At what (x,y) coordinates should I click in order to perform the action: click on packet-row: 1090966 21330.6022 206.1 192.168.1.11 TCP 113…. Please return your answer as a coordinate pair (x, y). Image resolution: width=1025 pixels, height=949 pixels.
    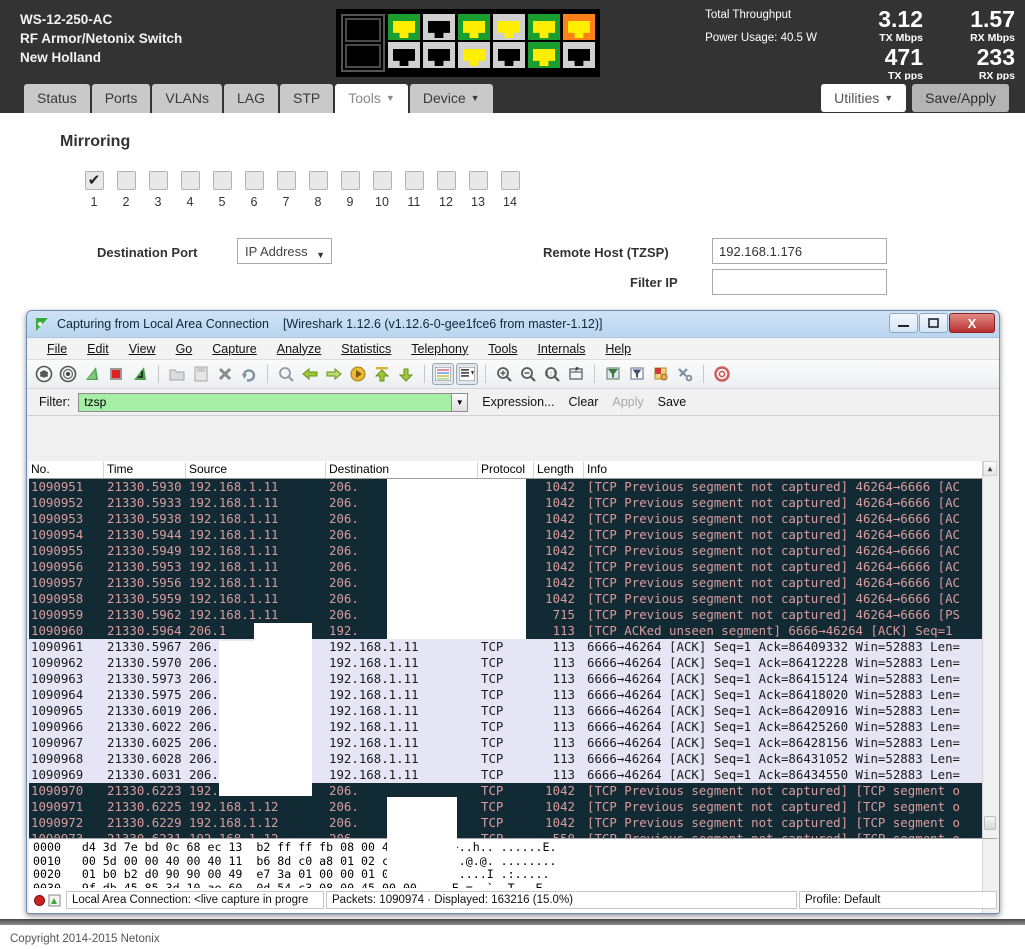
    Looking at the image, I should click on (513, 727).